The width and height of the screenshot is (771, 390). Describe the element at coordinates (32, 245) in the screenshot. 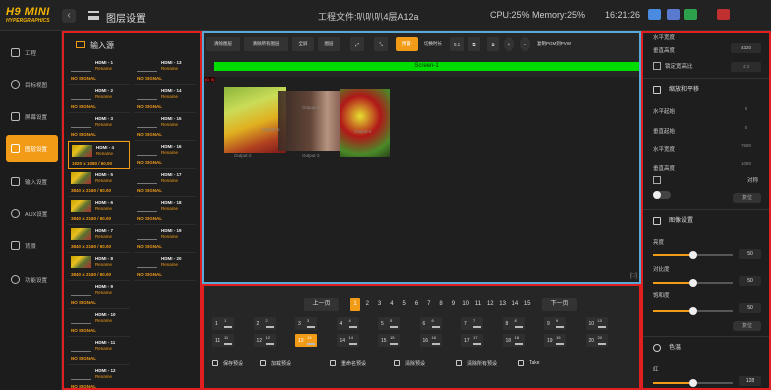

I see `nav-background: 背景` at that location.